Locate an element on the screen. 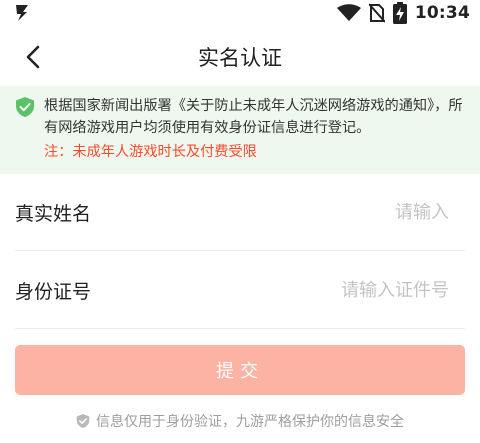  page-title: 实名认证 is located at coordinates (240, 58).